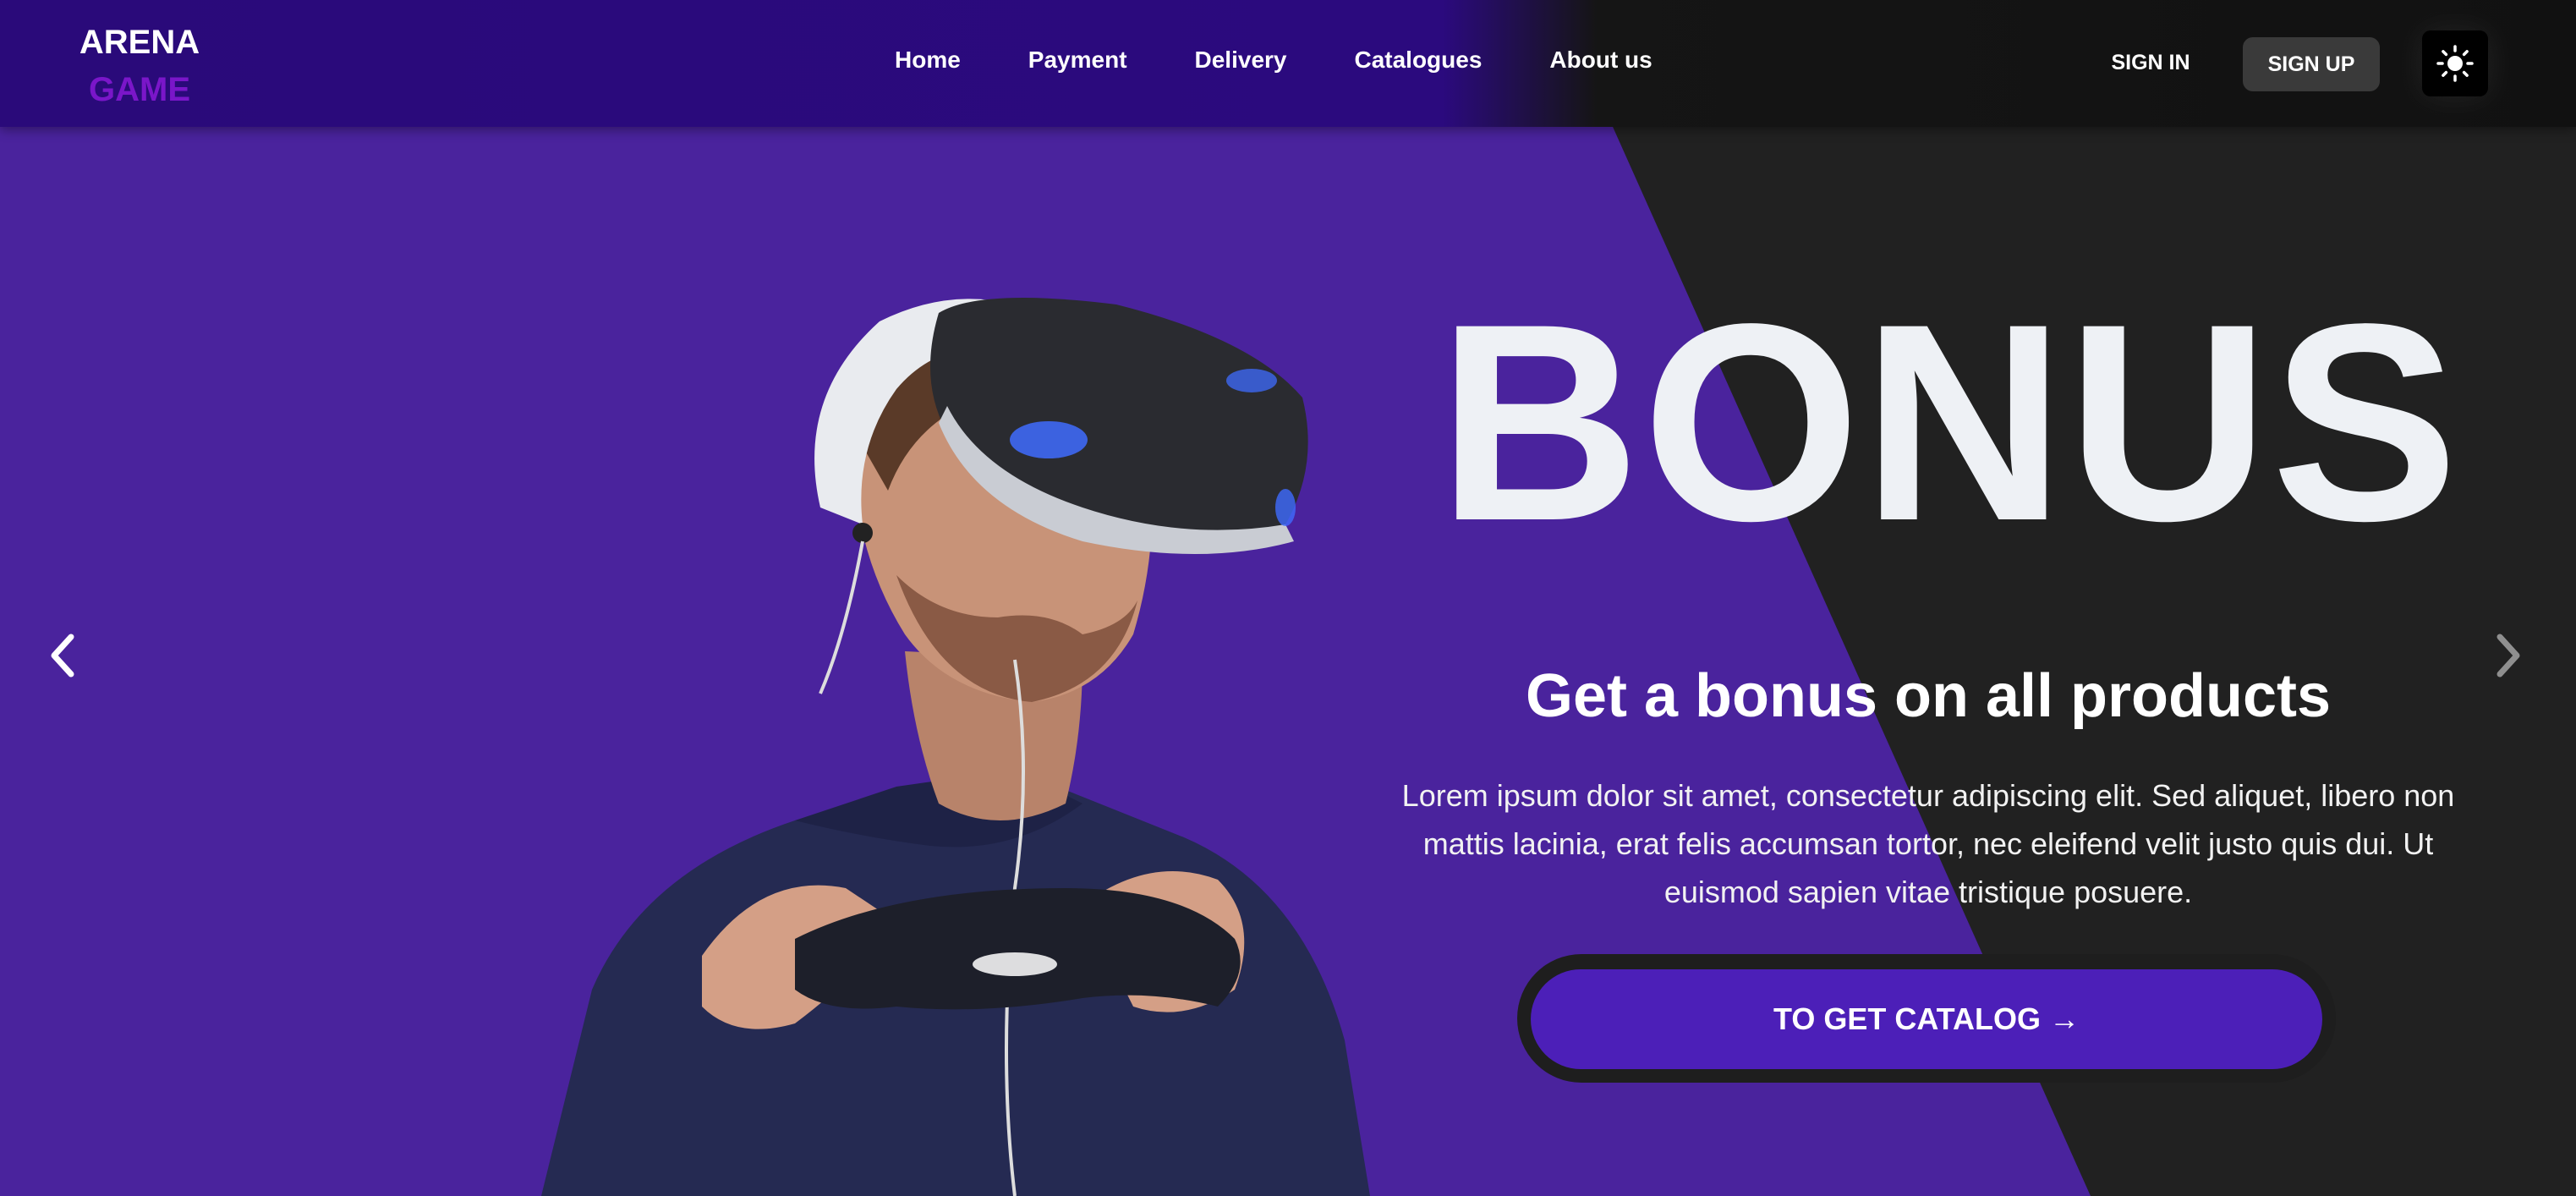 The image size is (2576, 1196). What do you see at coordinates (928, 60) in the screenshot?
I see `nav-home: Home` at bounding box center [928, 60].